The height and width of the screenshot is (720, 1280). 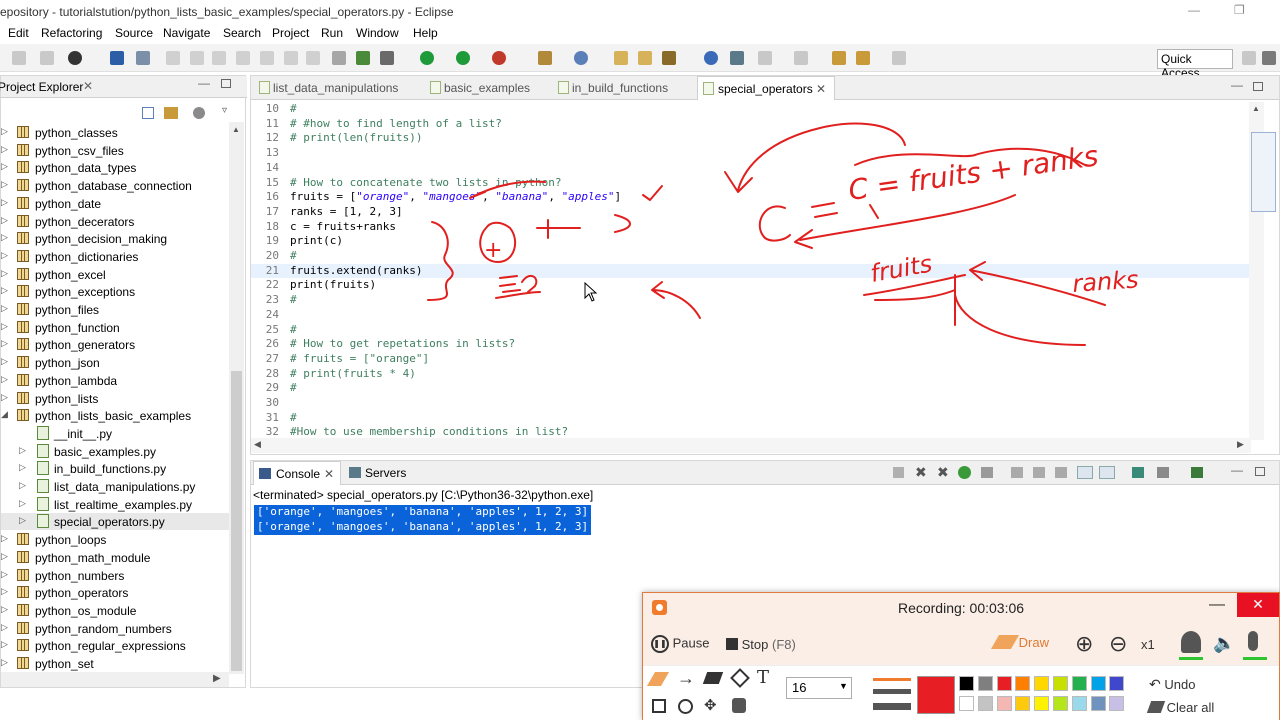 I want to click on tree-item-package: ▷ python_files, so click(x=116, y=309).